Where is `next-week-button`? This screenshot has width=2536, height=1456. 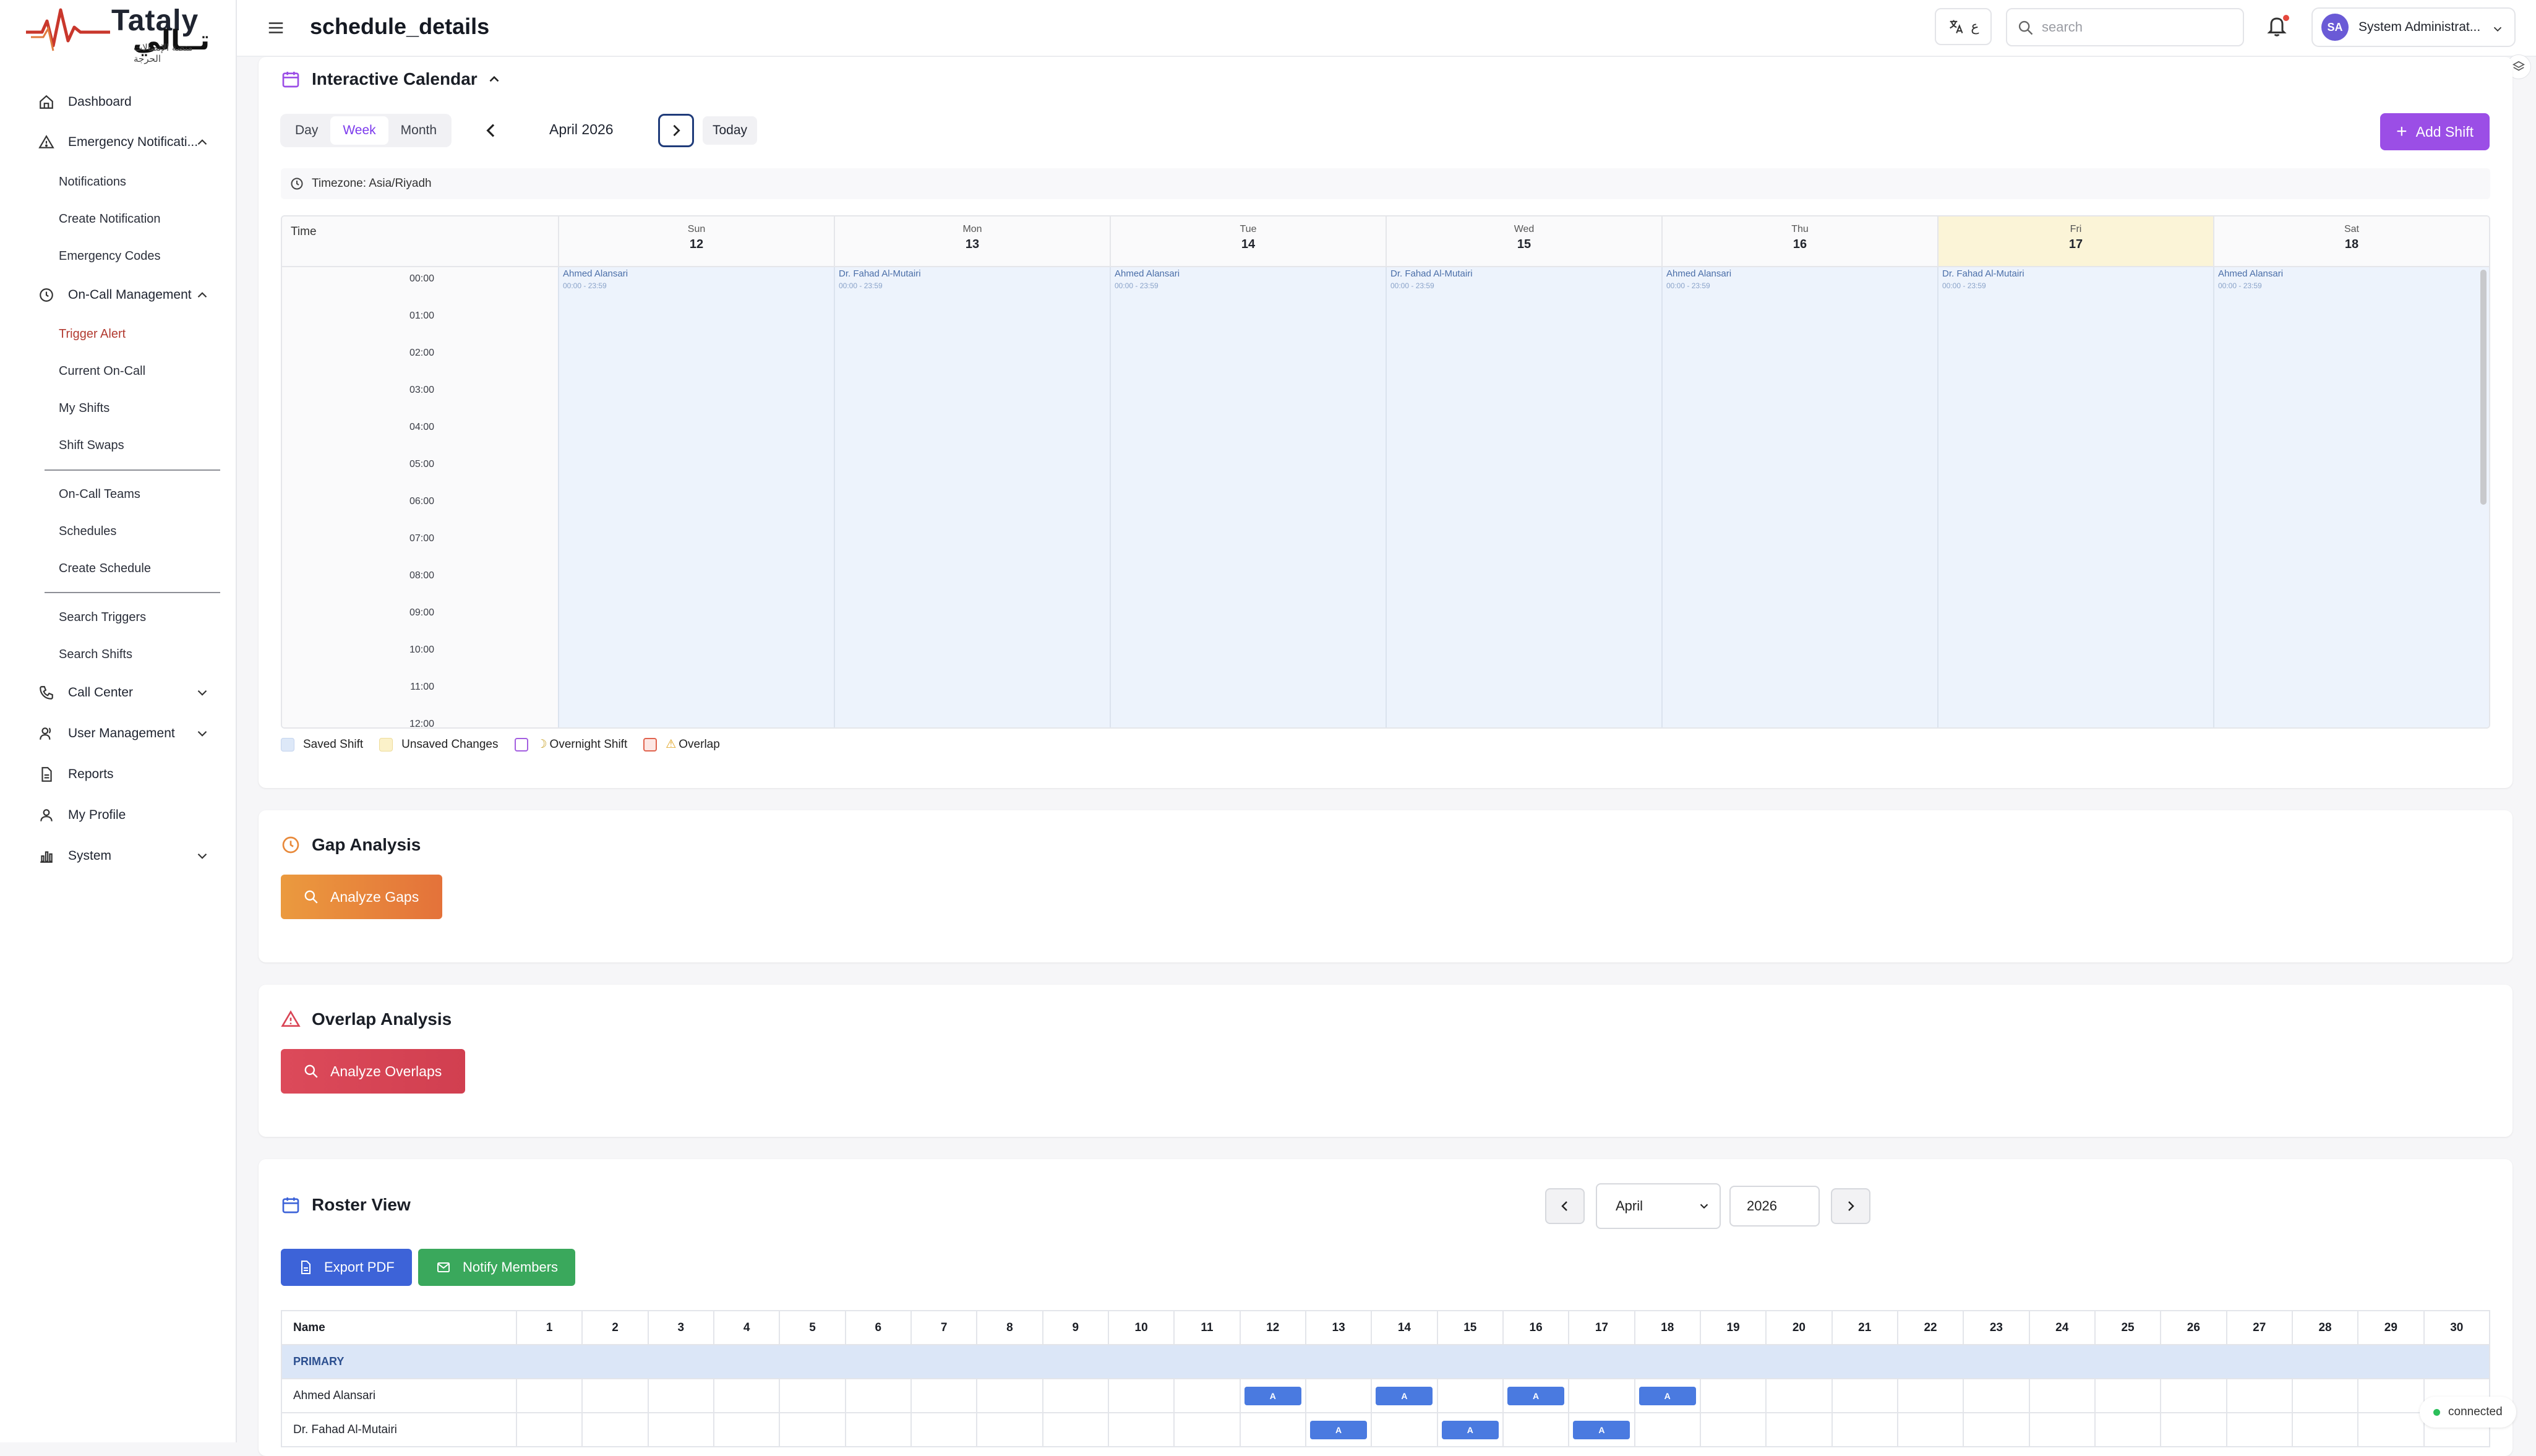
next-week-button is located at coordinates (676, 130).